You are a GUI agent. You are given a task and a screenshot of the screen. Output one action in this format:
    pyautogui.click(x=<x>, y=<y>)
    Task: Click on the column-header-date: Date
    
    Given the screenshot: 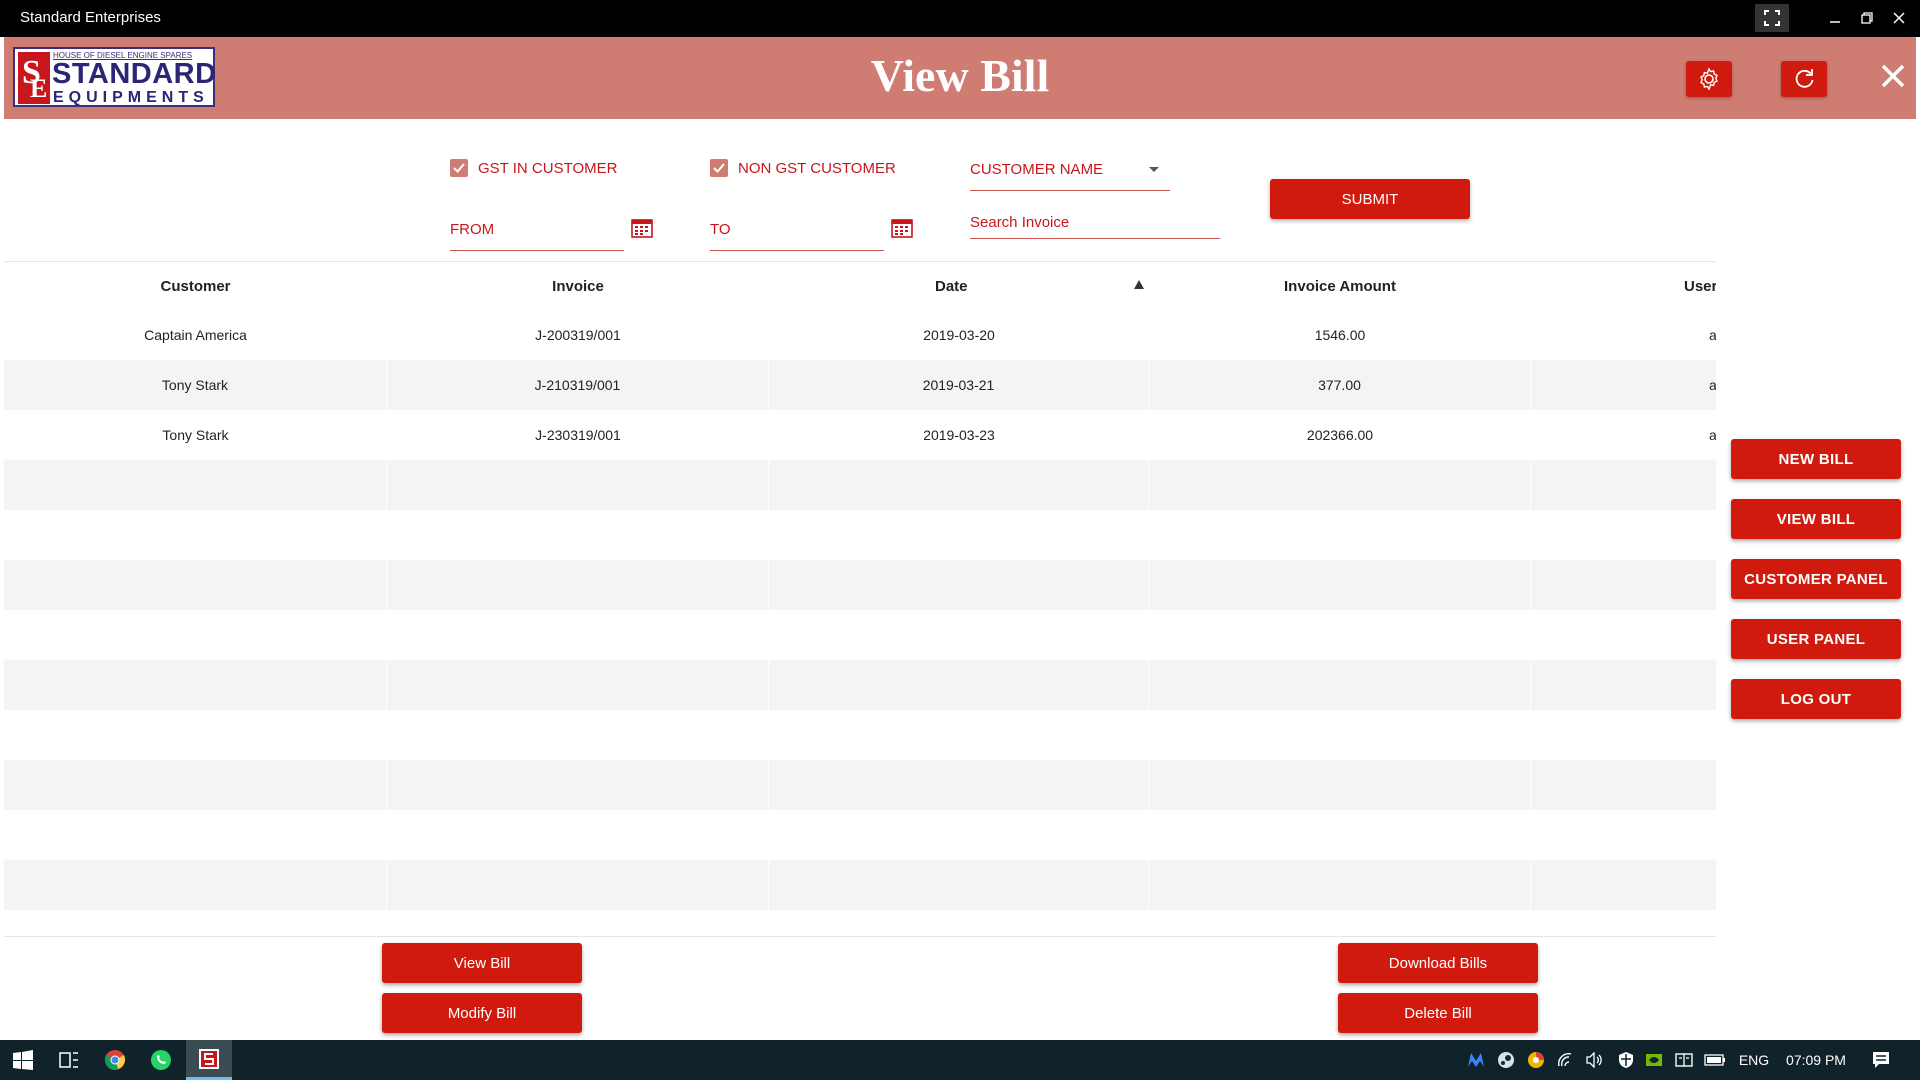 What is the action you would take?
    pyautogui.click(x=959, y=286)
    